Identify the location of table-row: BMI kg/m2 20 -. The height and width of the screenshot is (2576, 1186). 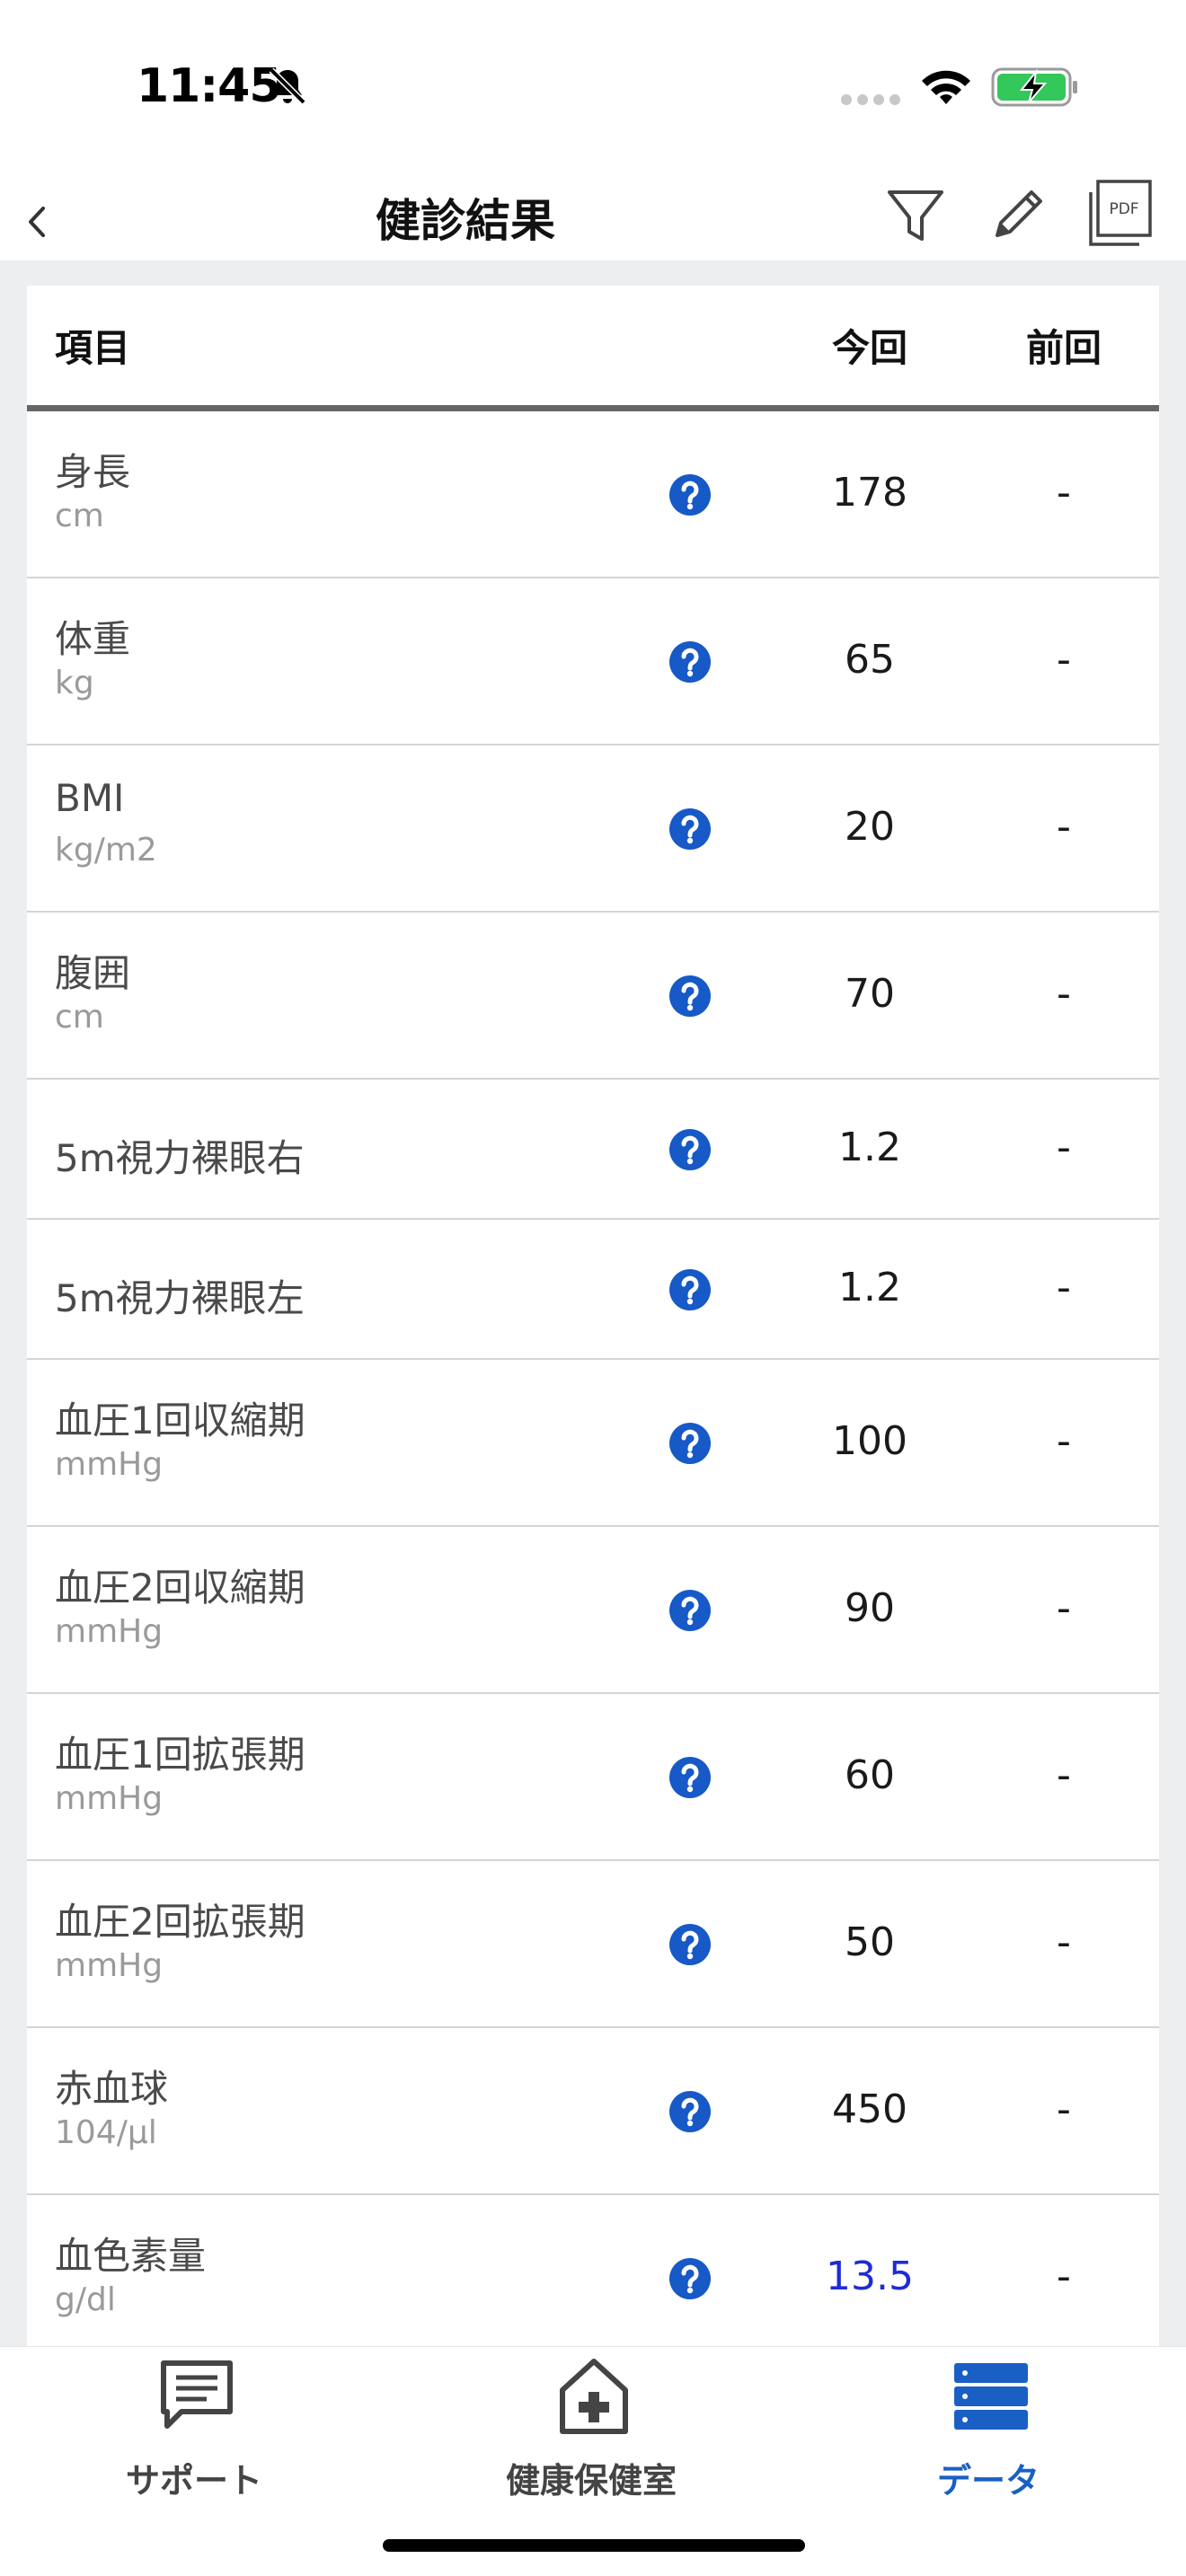
(593, 829).